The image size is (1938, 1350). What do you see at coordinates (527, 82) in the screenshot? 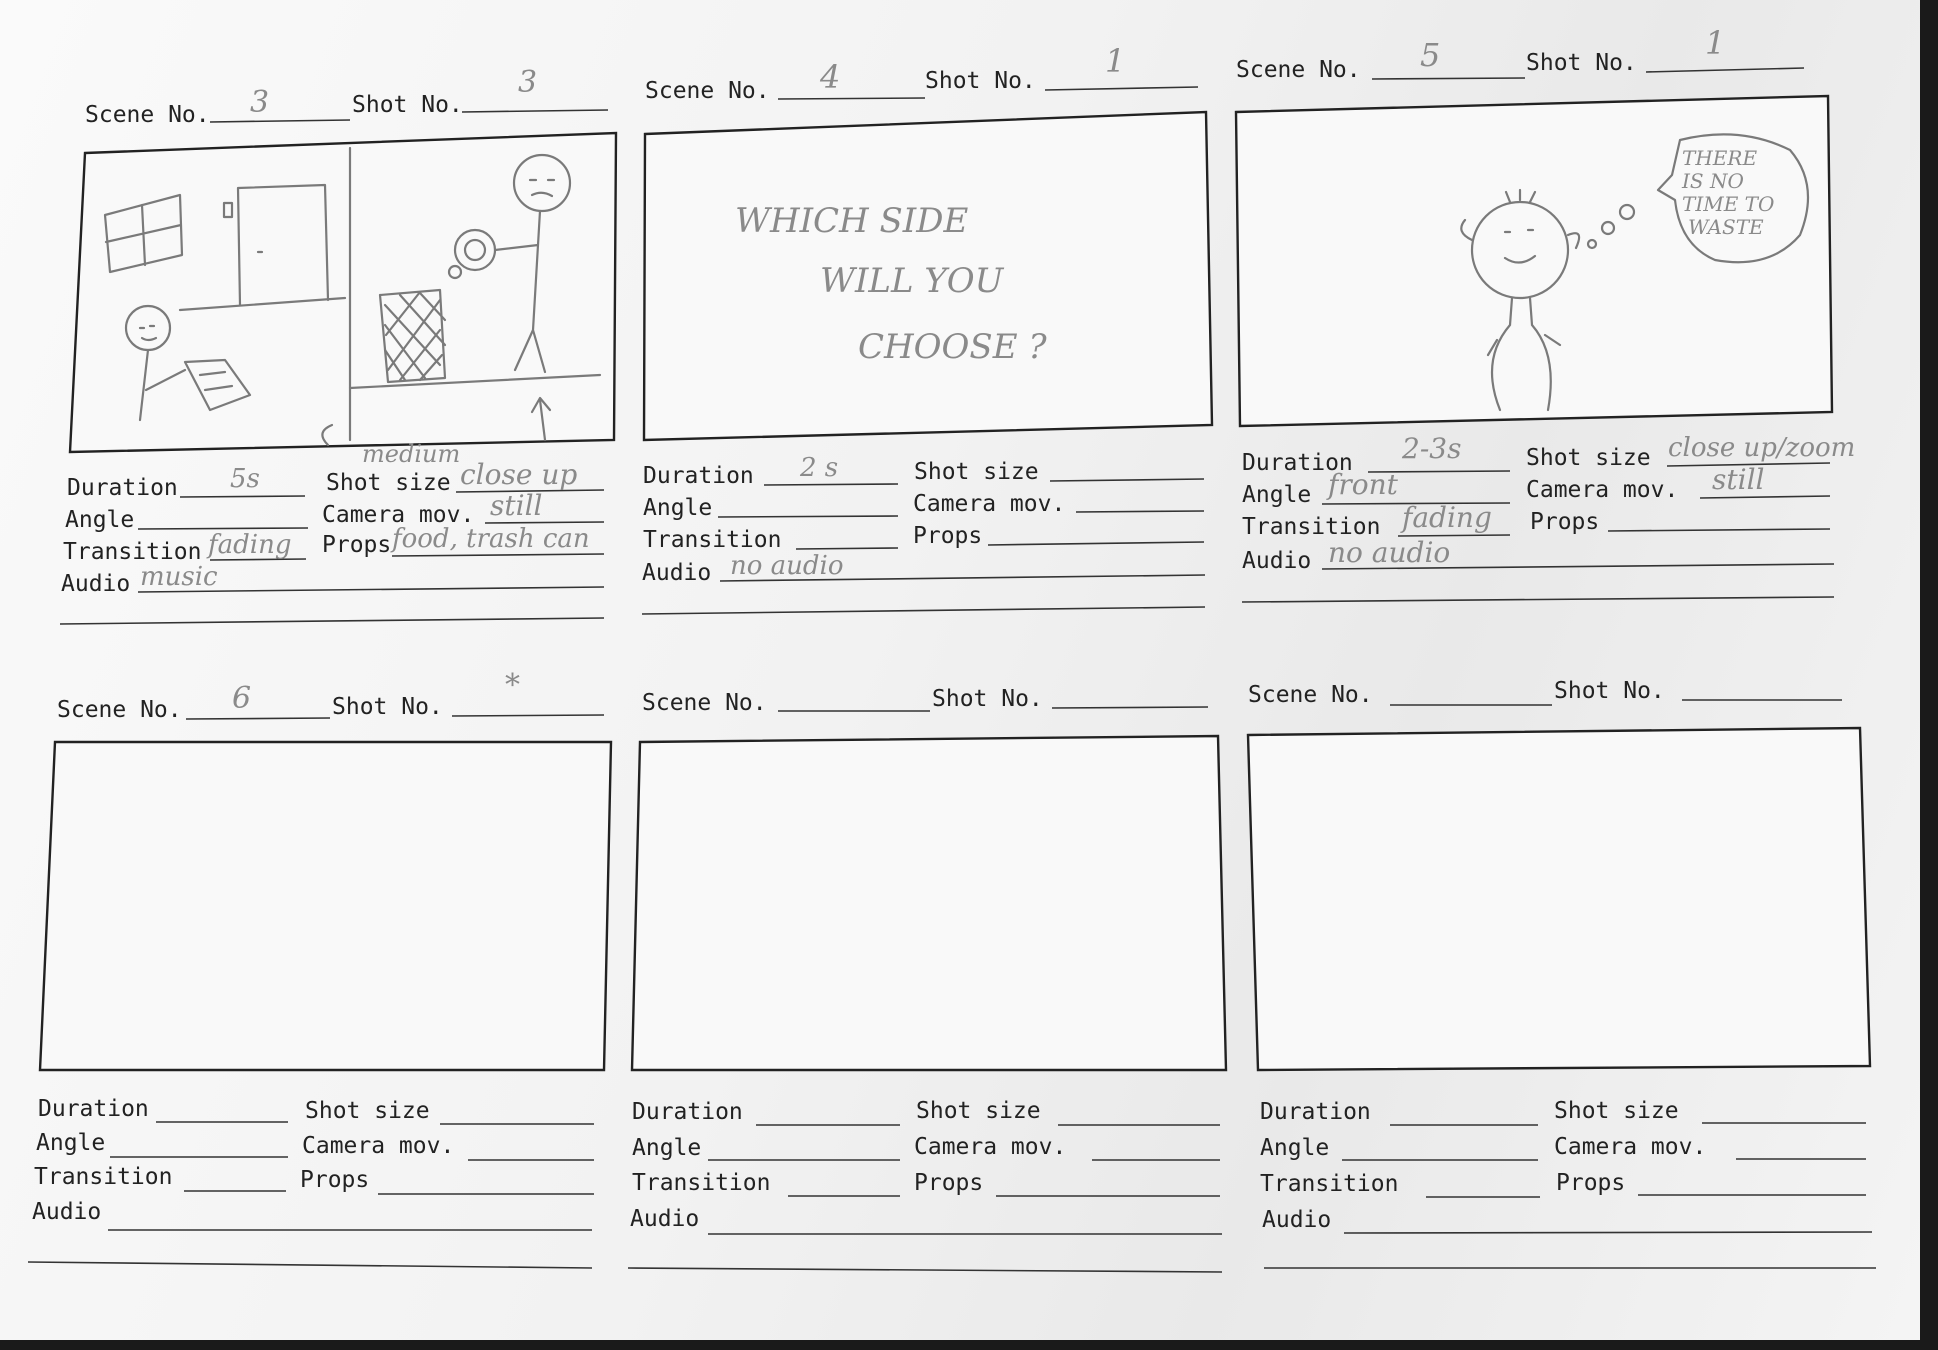
I see `shot-value: 3` at bounding box center [527, 82].